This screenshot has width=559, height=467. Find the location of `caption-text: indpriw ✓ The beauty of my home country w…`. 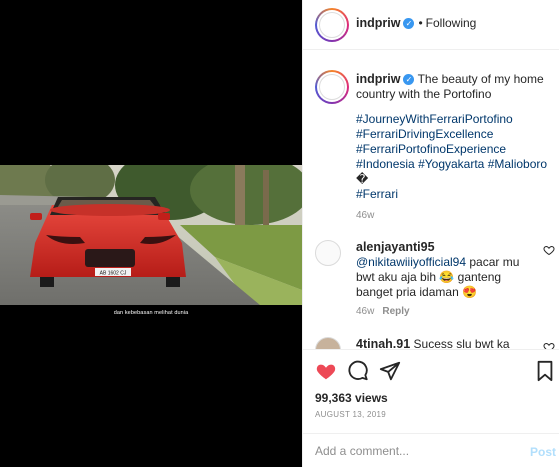

caption-text: indpriw ✓ The beauty of my home country w… is located at coordinates (456, 137).